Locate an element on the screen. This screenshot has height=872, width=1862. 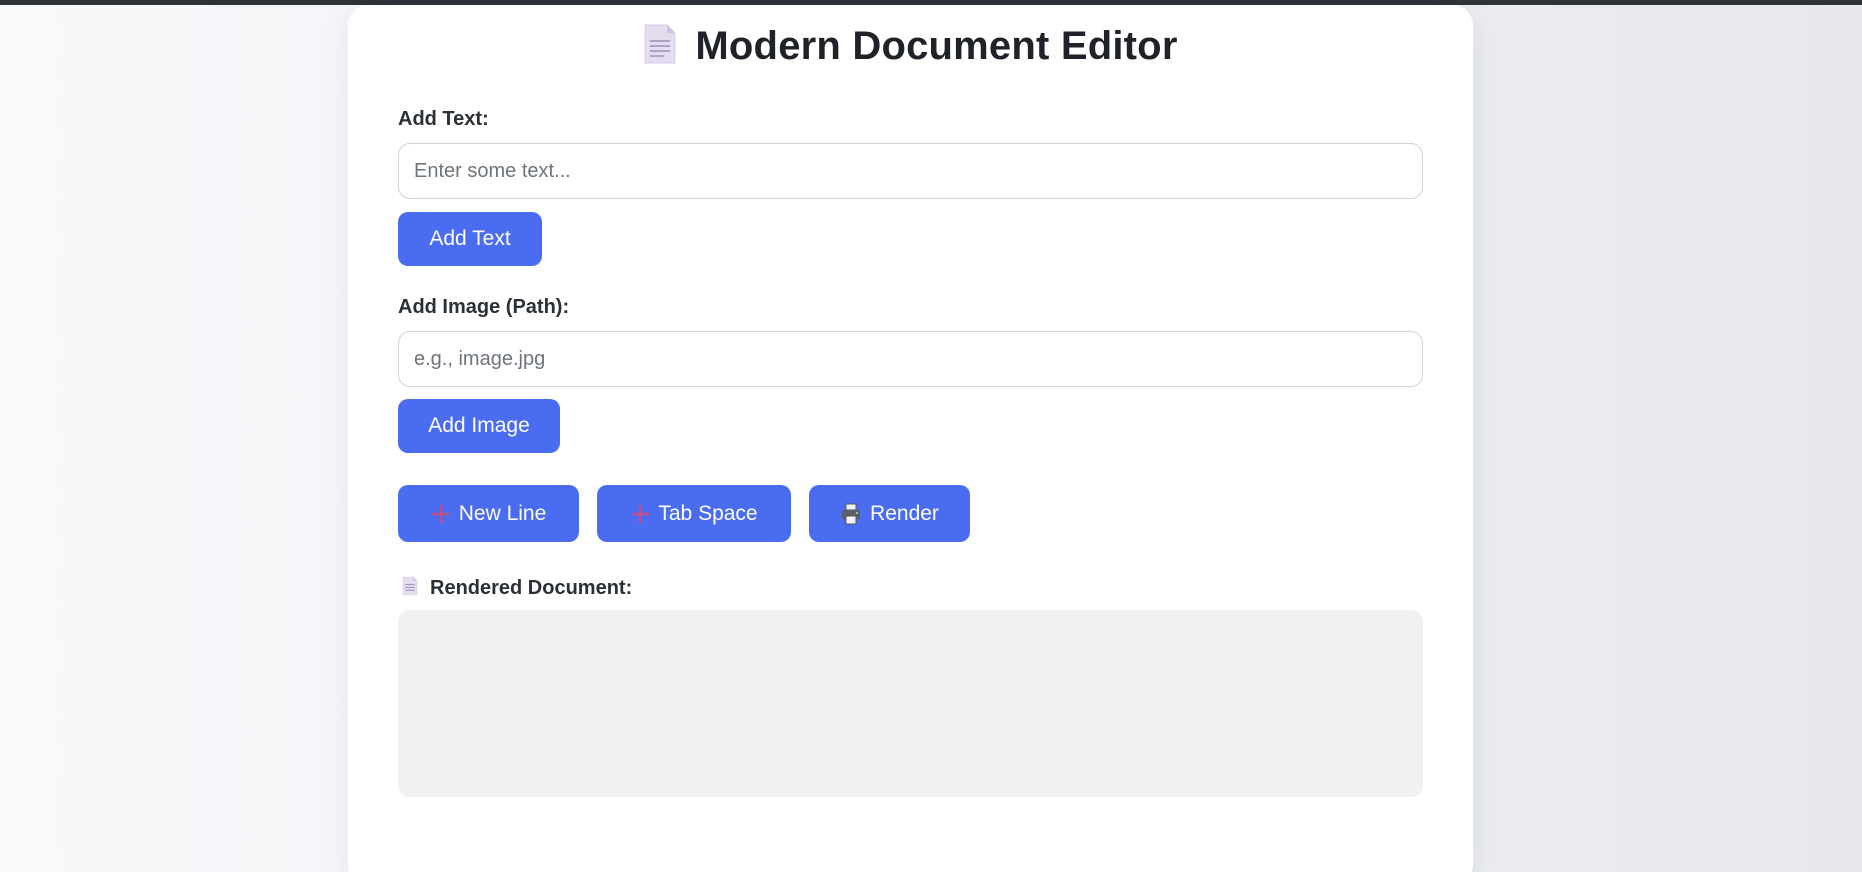
new-line-button-label: New Line is located at coordinates (502, 513).